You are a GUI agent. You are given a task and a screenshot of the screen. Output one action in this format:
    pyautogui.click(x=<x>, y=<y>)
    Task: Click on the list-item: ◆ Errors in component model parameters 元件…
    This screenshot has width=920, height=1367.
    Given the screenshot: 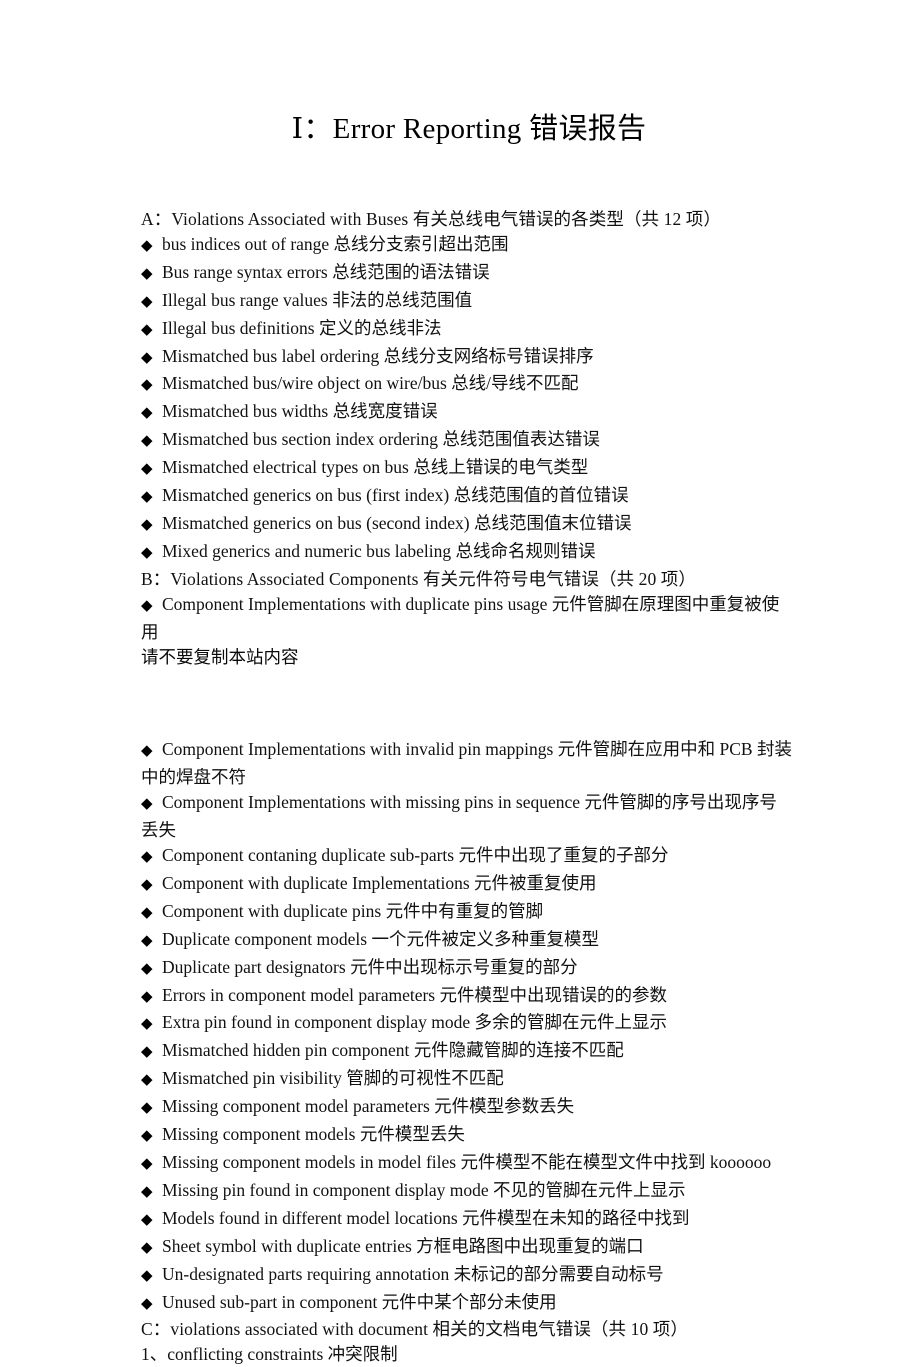 What is the action you would take?
    pyautogui.click(x=466, y=997)
    